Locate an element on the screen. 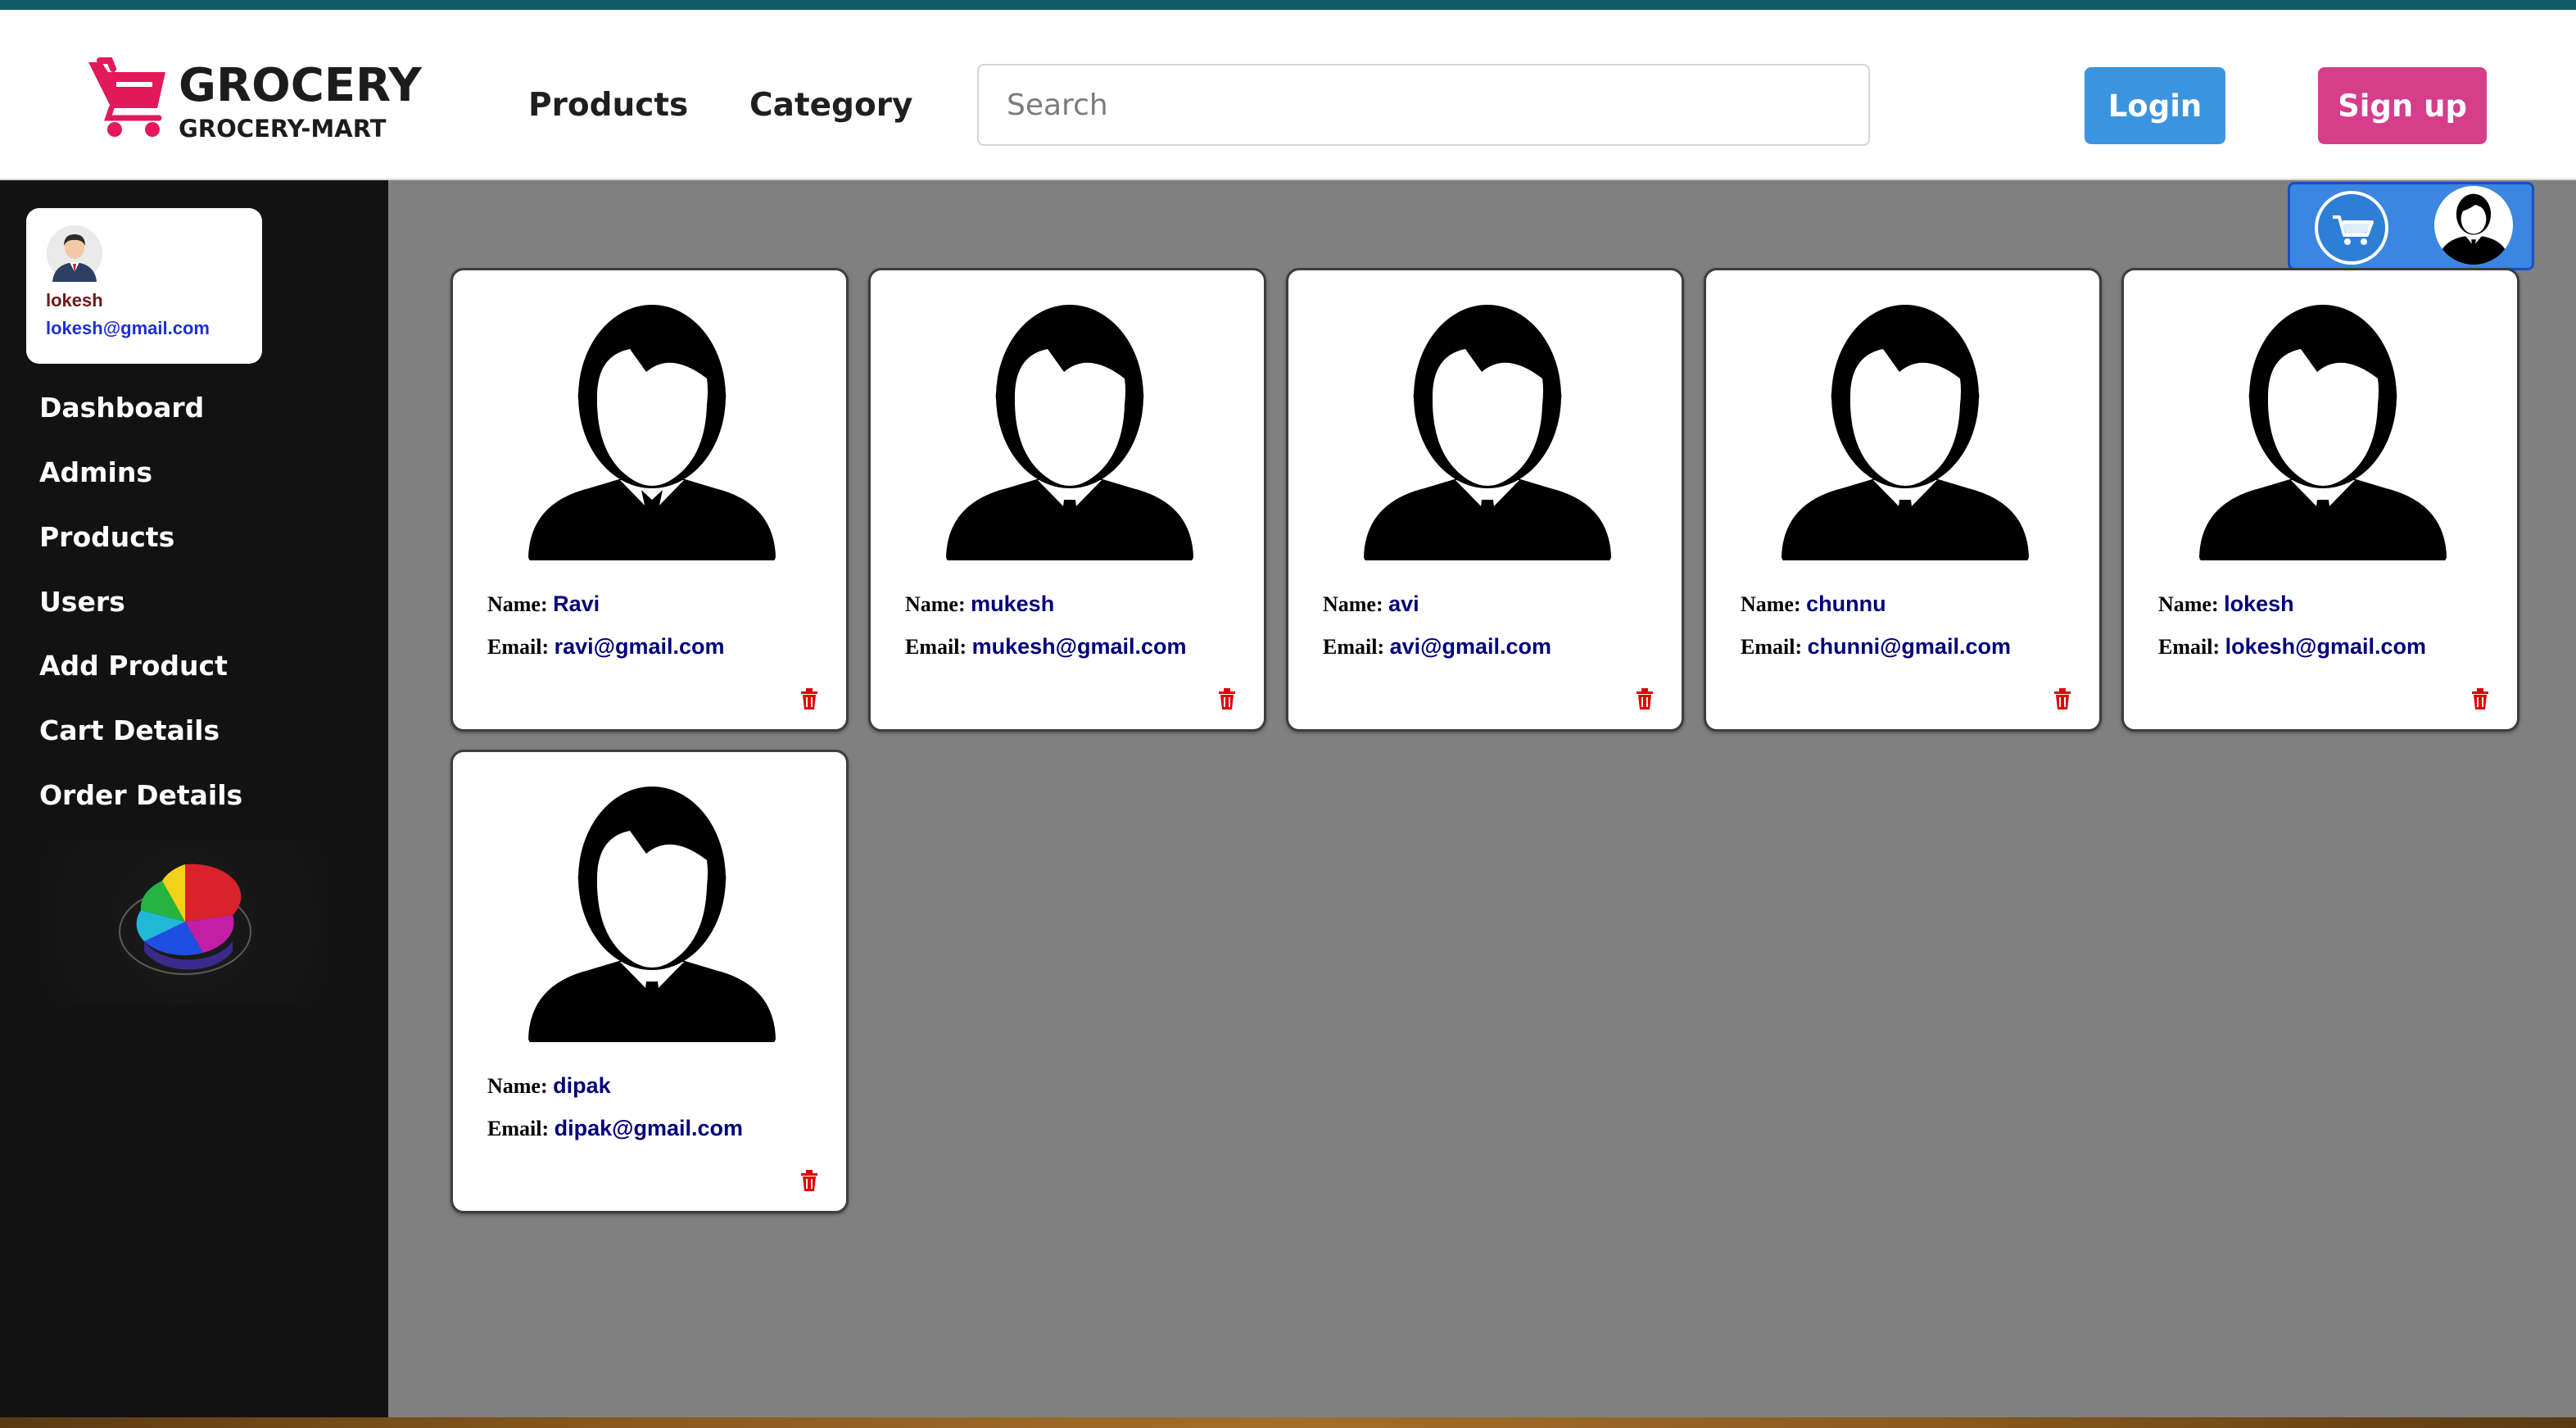 The width and height of the screenshot is (2576, 1428). user-card: Name: chunnu Email: chunni@gmail.com is located at coordinates (1903, 500).